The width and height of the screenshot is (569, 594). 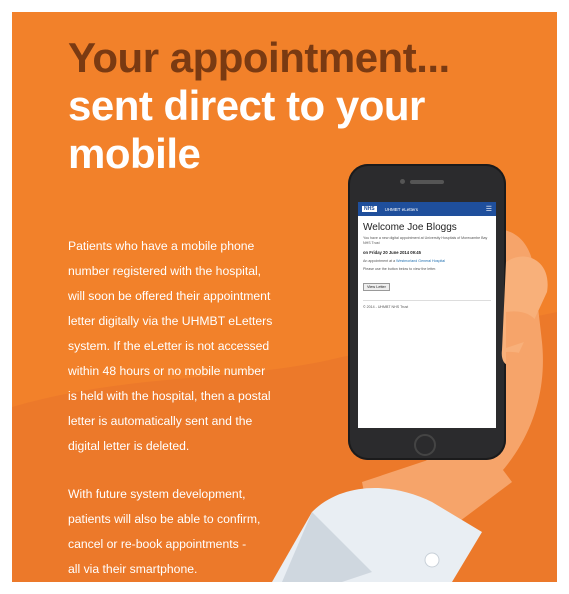 I want to click on location-link: Westmorland General Hospital, so click(x=420, y=261).